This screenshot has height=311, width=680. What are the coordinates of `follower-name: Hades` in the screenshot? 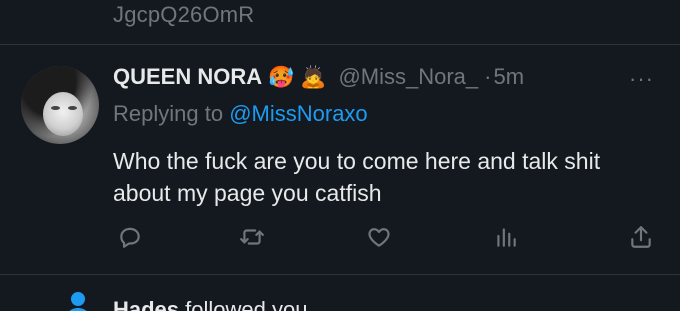 It's located at (146, 304).